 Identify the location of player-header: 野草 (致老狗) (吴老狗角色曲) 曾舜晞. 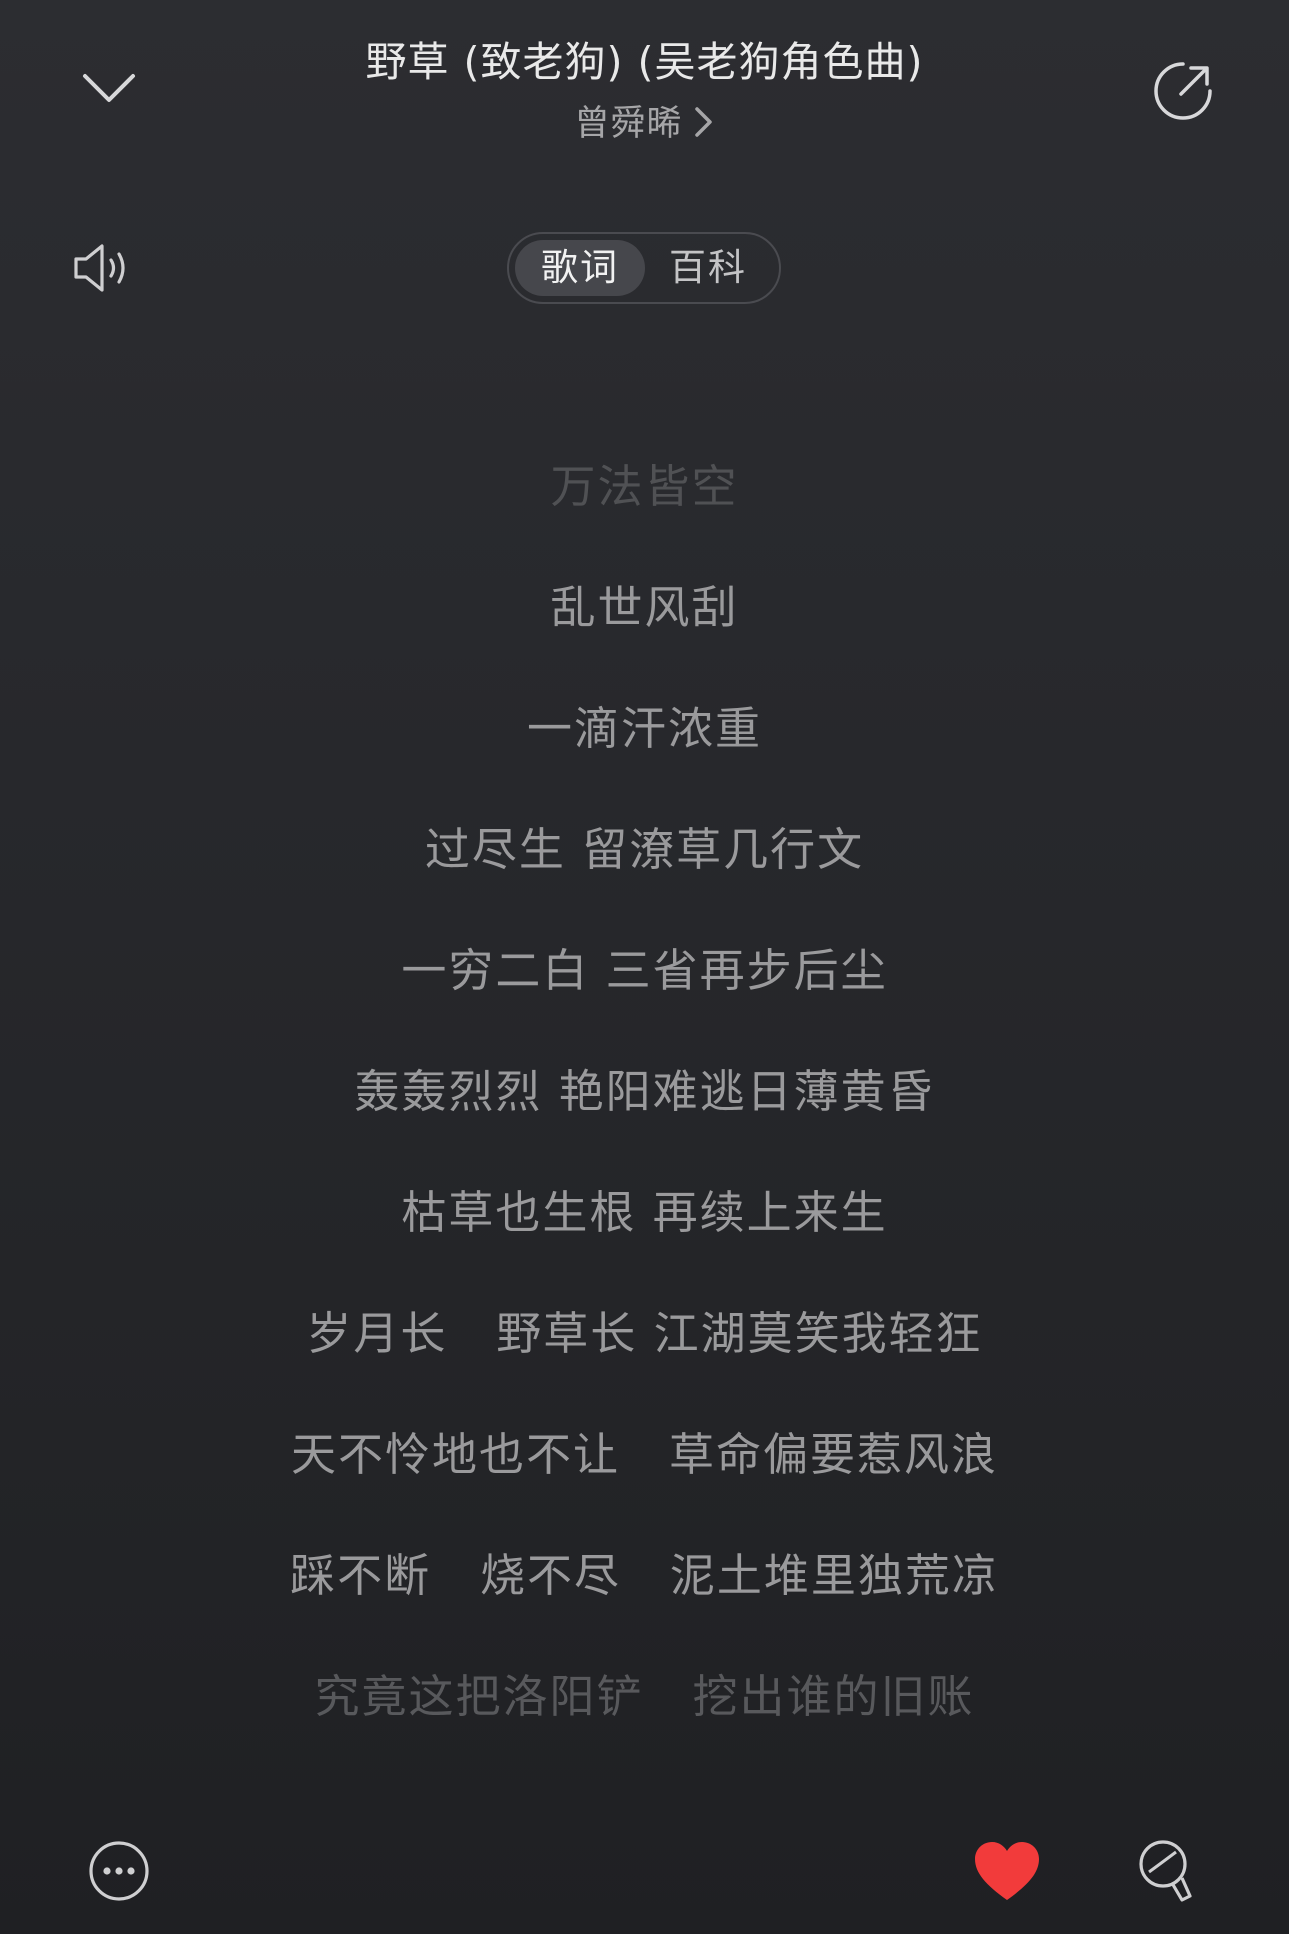
(644, 80).